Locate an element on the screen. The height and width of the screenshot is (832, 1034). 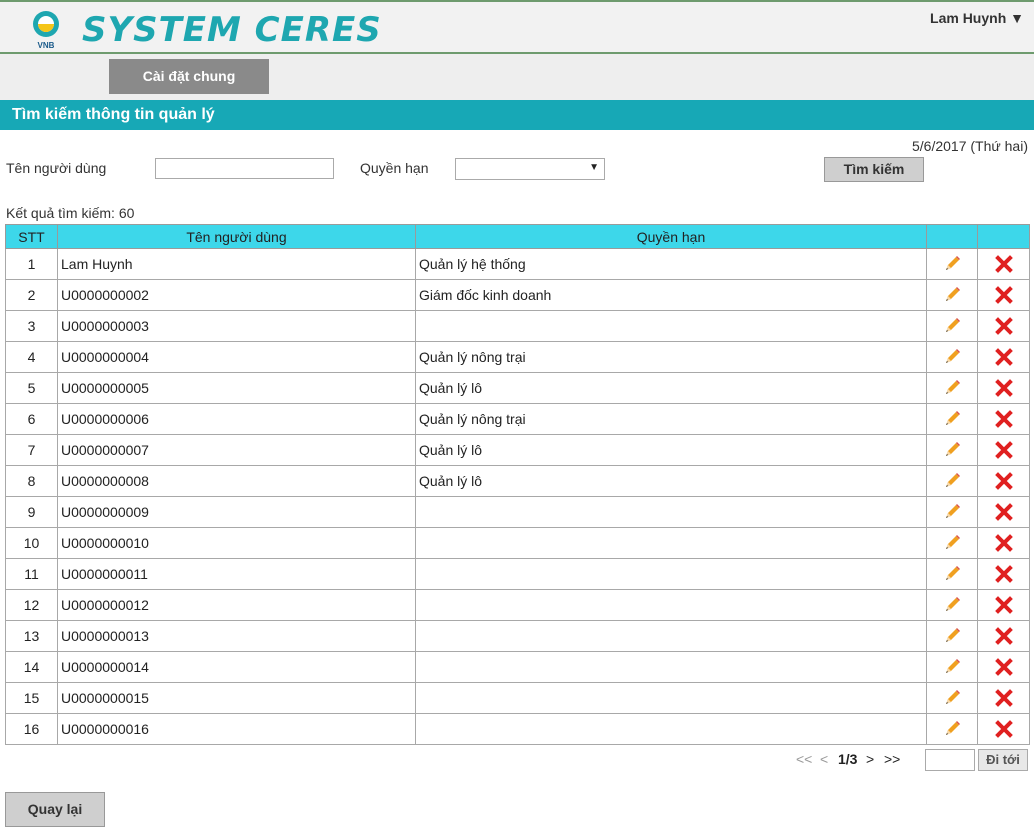
cell-username: U0000000010 is located at coordinates (236, 543).